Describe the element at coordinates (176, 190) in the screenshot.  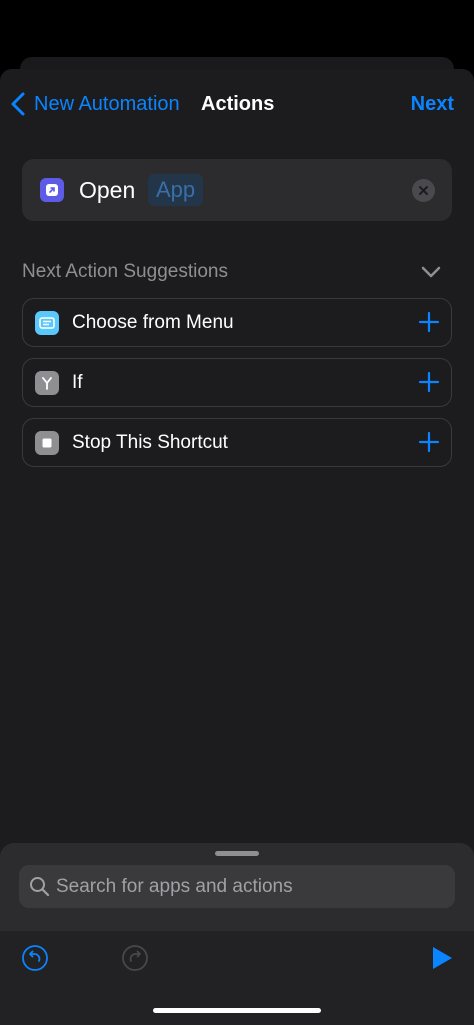
I see `app-parameter: App` at that location.